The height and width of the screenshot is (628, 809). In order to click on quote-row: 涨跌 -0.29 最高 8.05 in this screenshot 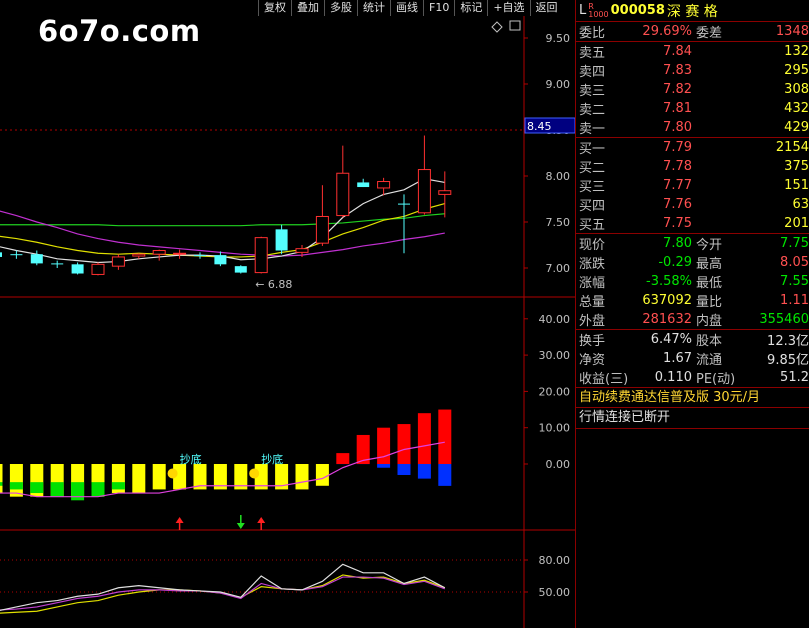, I will do `click(692, 262)`.